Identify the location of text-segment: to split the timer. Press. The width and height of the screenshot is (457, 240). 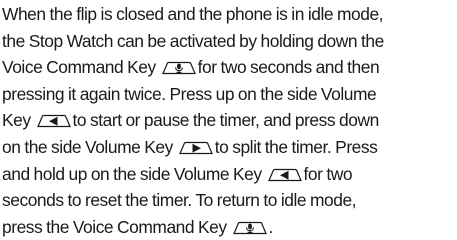
(296, 146).